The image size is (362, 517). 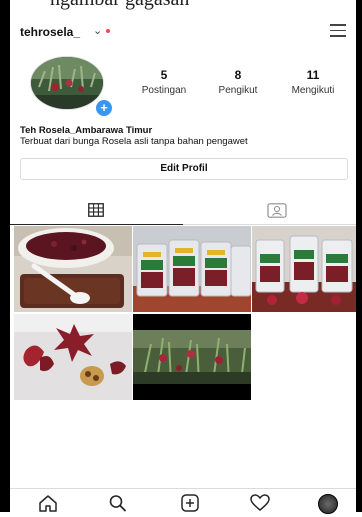 I want to click on post-image-tea-packages, so click(x=192, y=269).